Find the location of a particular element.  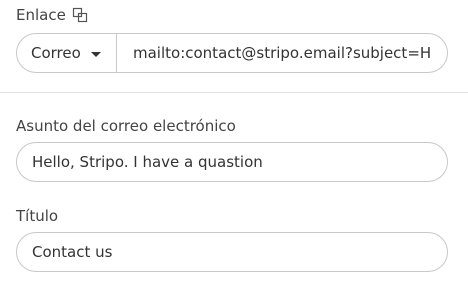

link-label: Enlace is located at coordinates (52, 15).